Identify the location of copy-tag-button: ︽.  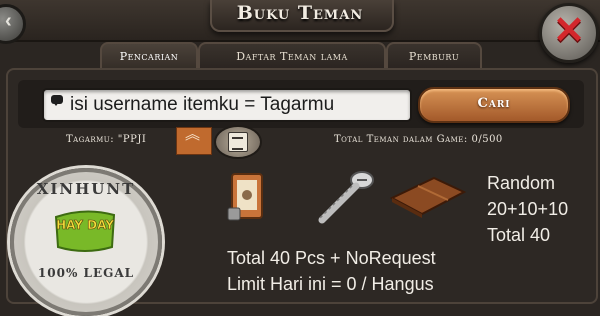
(194, 141).